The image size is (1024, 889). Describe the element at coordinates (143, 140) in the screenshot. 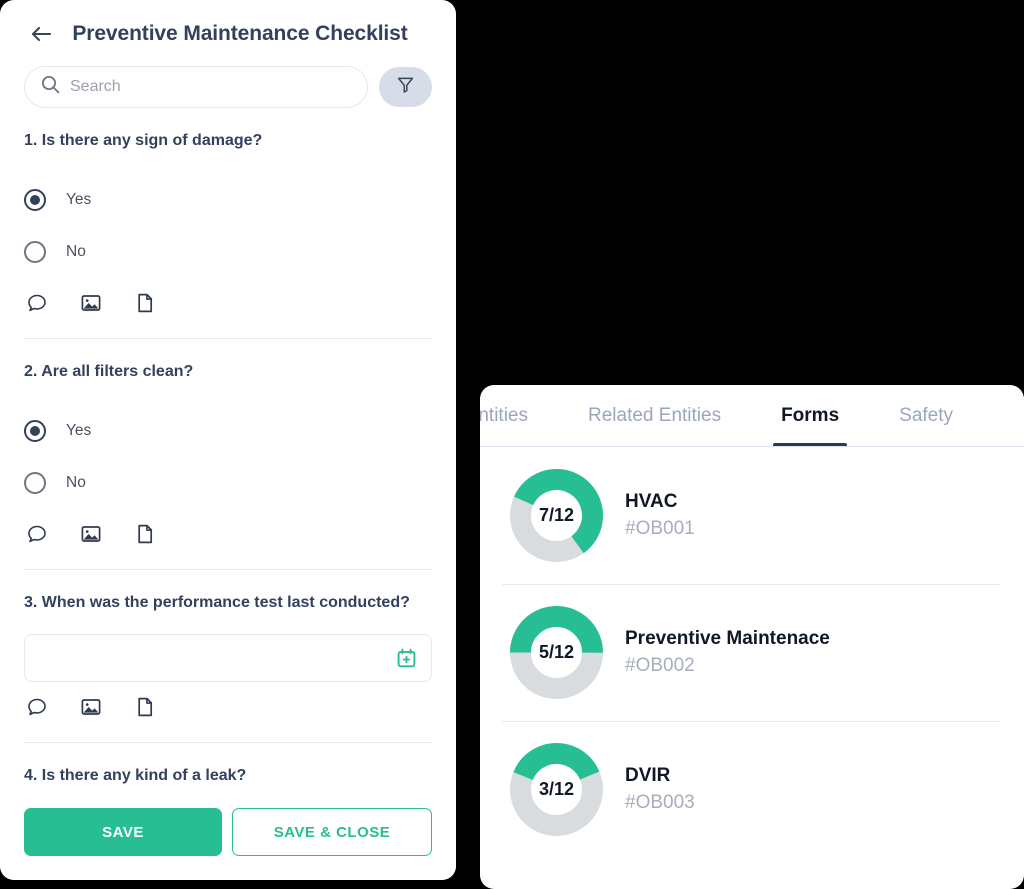

I see `question-text: 1. Is there any sign of damage?` at that location.